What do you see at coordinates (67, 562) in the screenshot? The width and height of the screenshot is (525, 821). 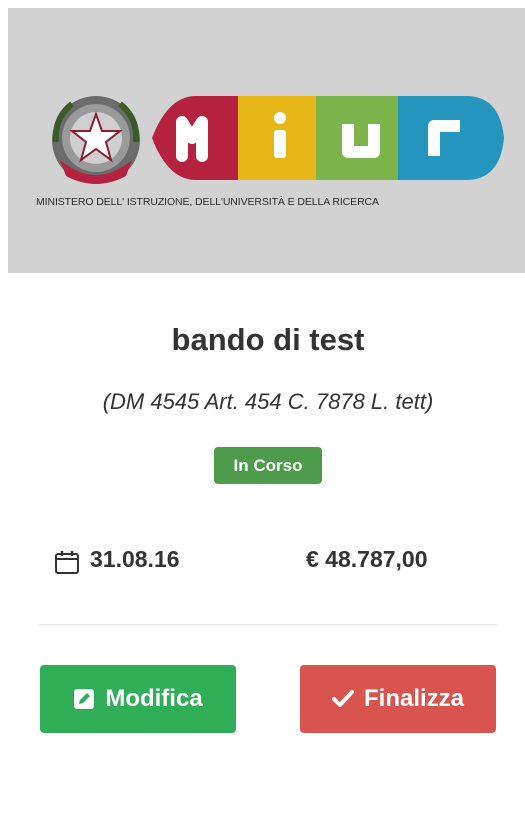 I see `calendar-icon` at bounding box center [67, 562].